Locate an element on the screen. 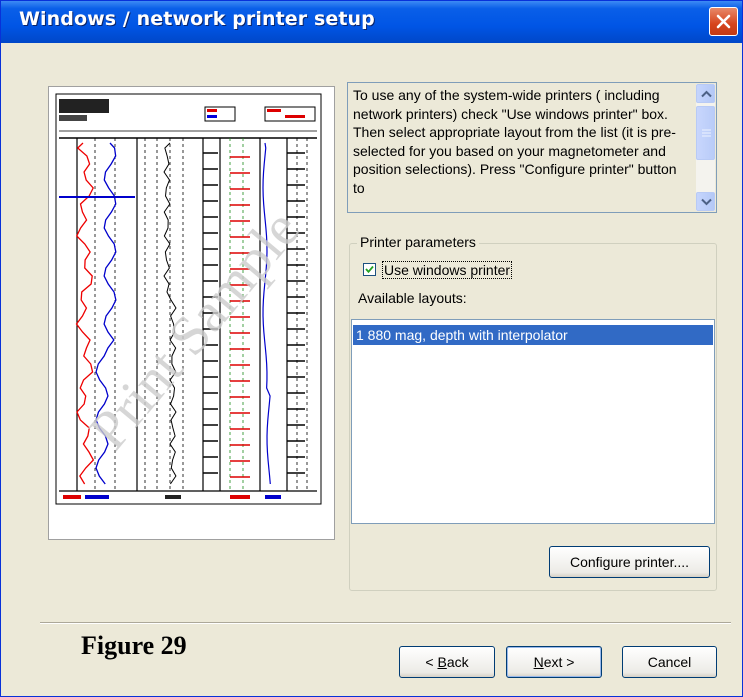 The width and height of the screenshot is (743, 697). checkmark-icon is located at coordinates (369, 269).